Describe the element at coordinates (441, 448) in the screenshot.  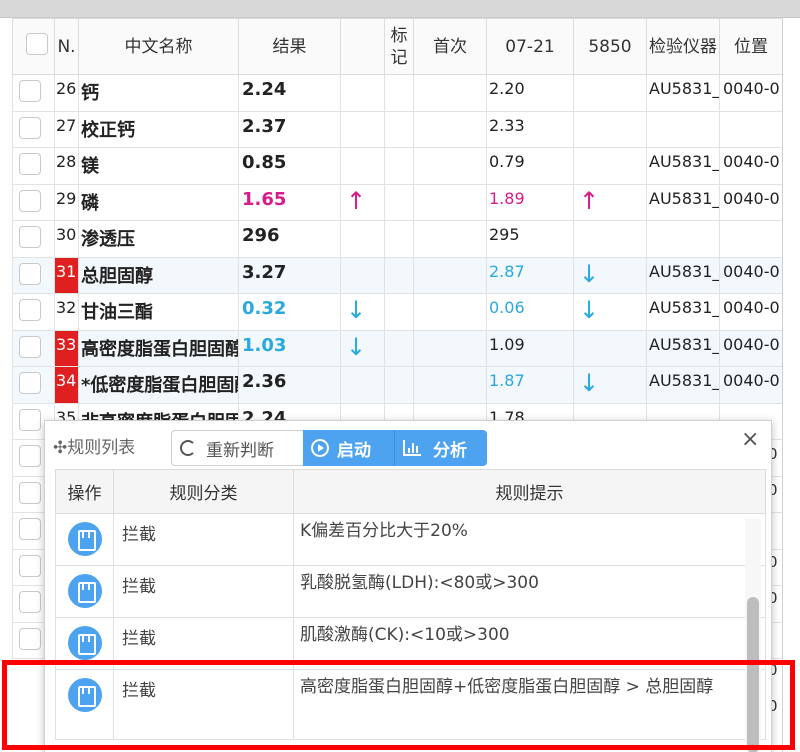
I see `analyze-button: 分析` at that location.